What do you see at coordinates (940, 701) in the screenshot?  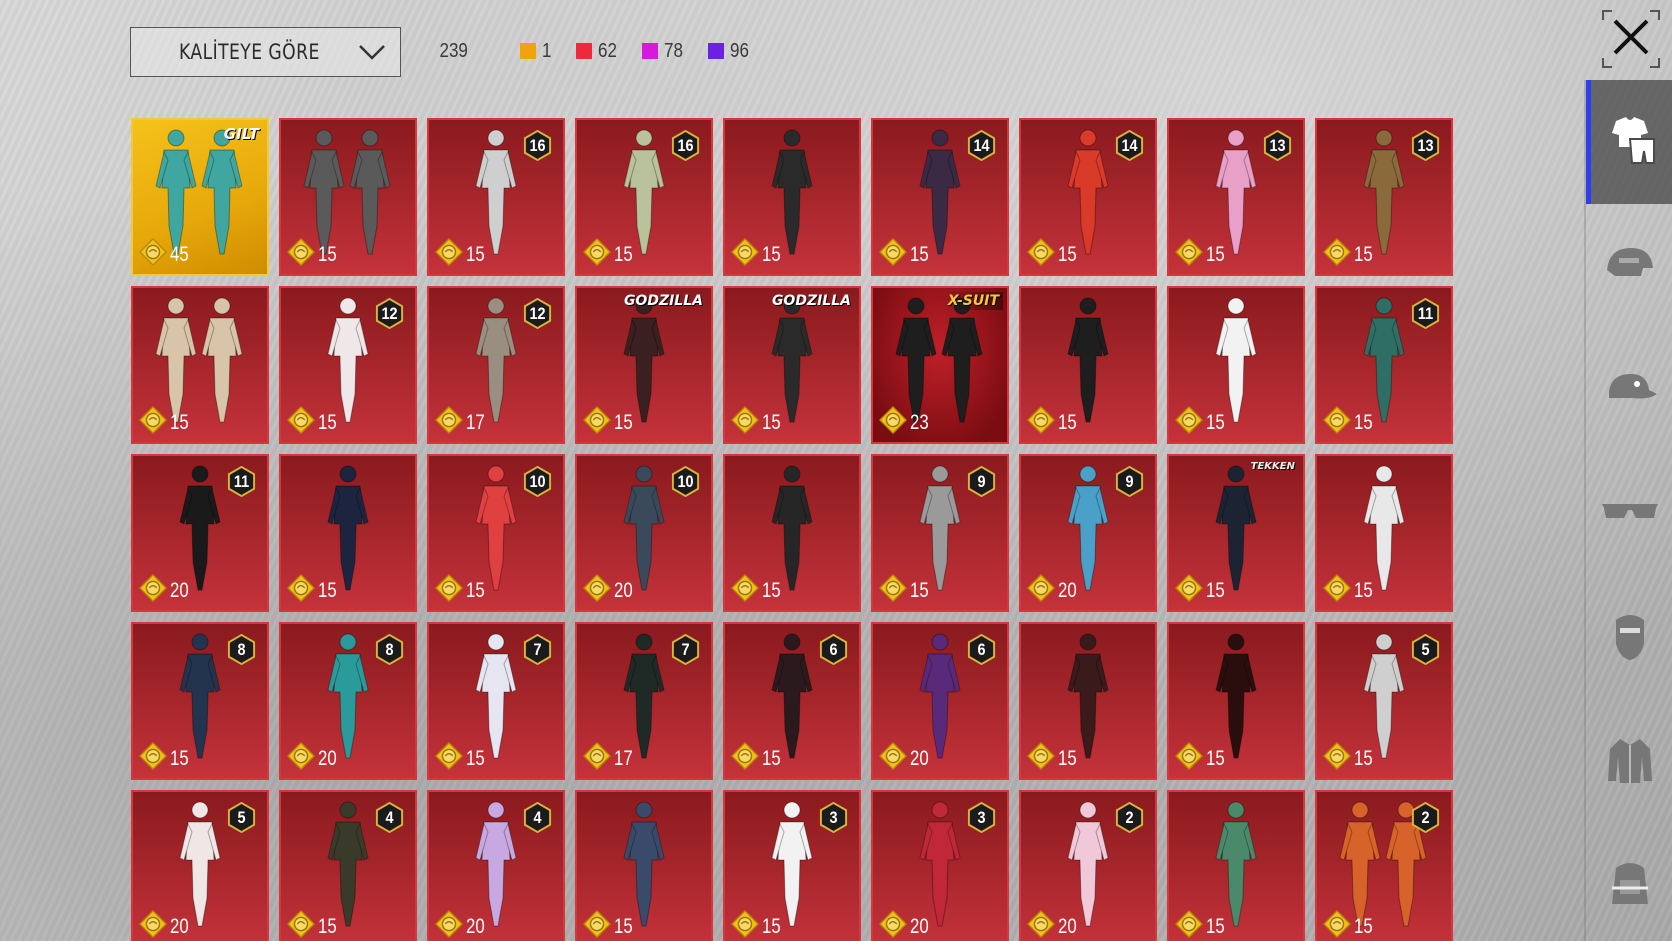 I see `outfit-card: 6 20` at bounding box center [940, 701].